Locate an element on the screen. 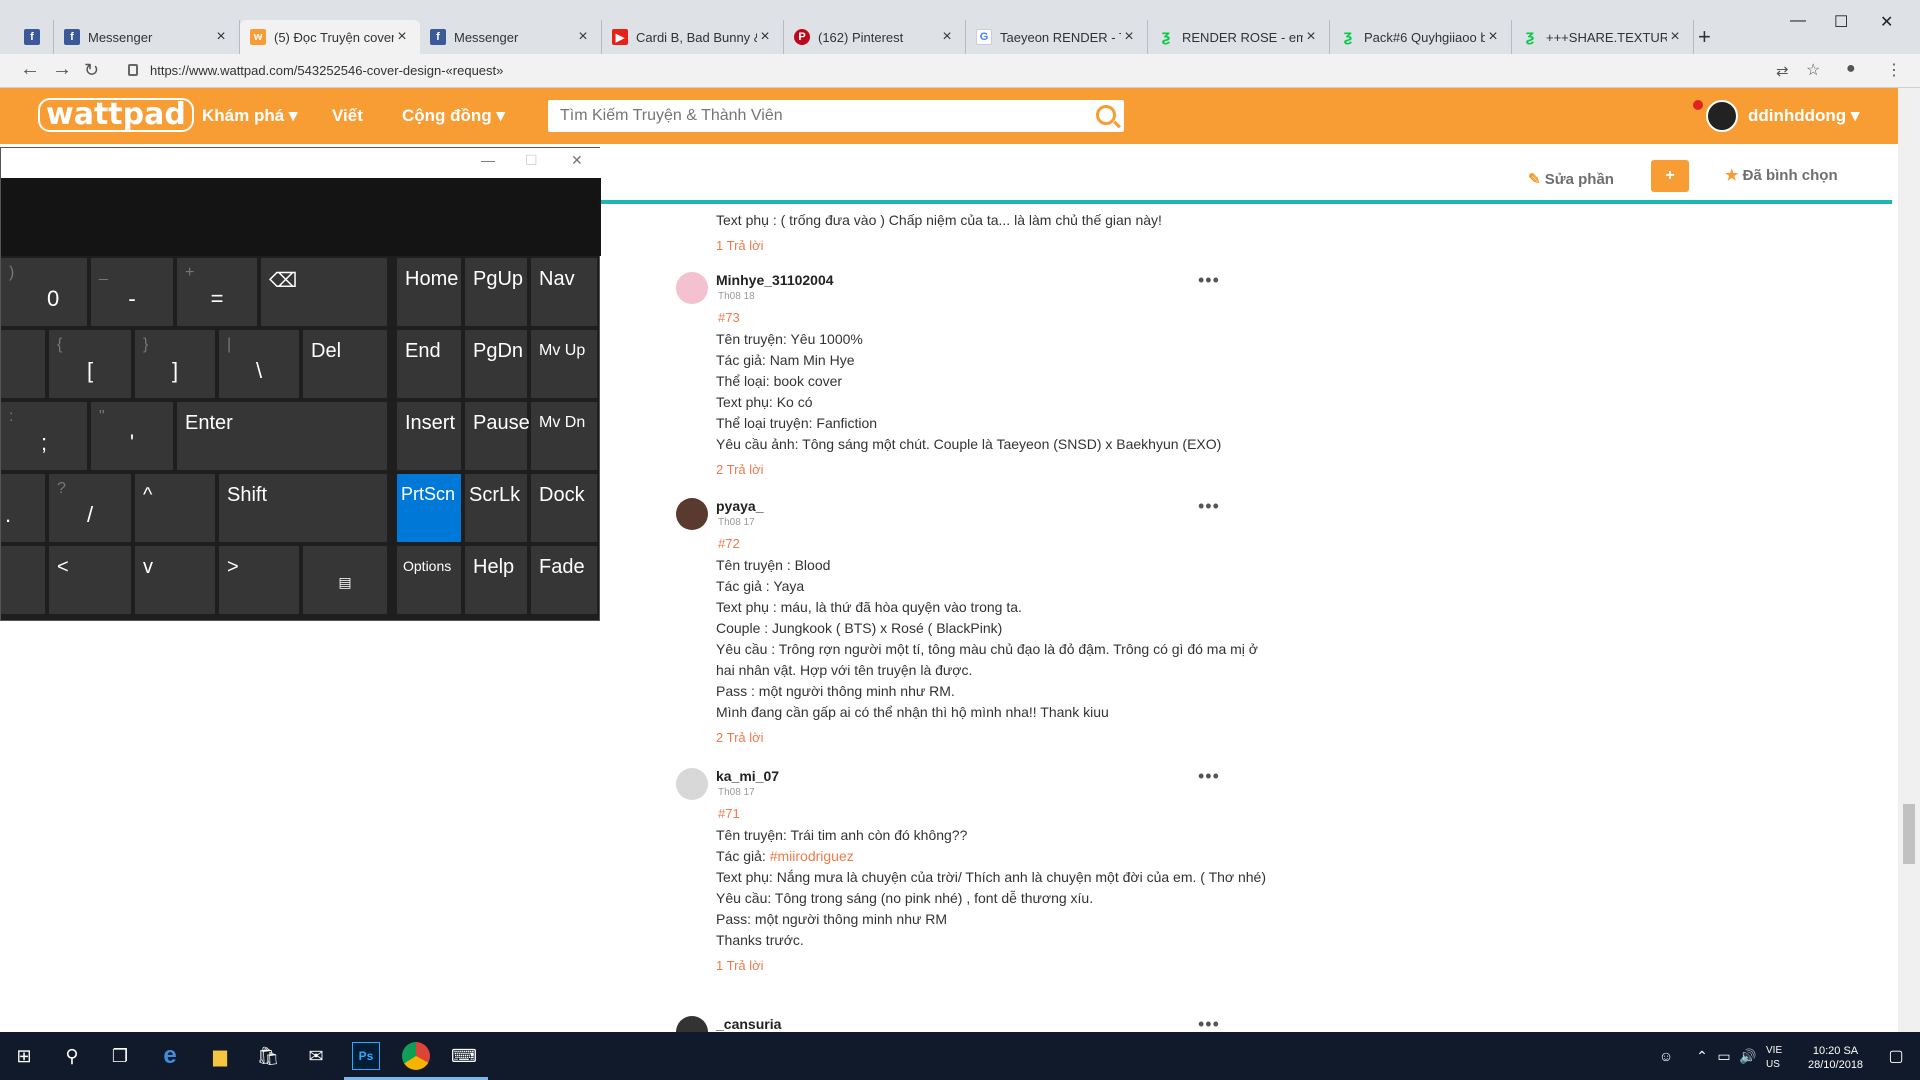 The height and width of the screenshot is (1080, 1920). comment-username: ka_mi_07 is located at coordinates (747, 776).